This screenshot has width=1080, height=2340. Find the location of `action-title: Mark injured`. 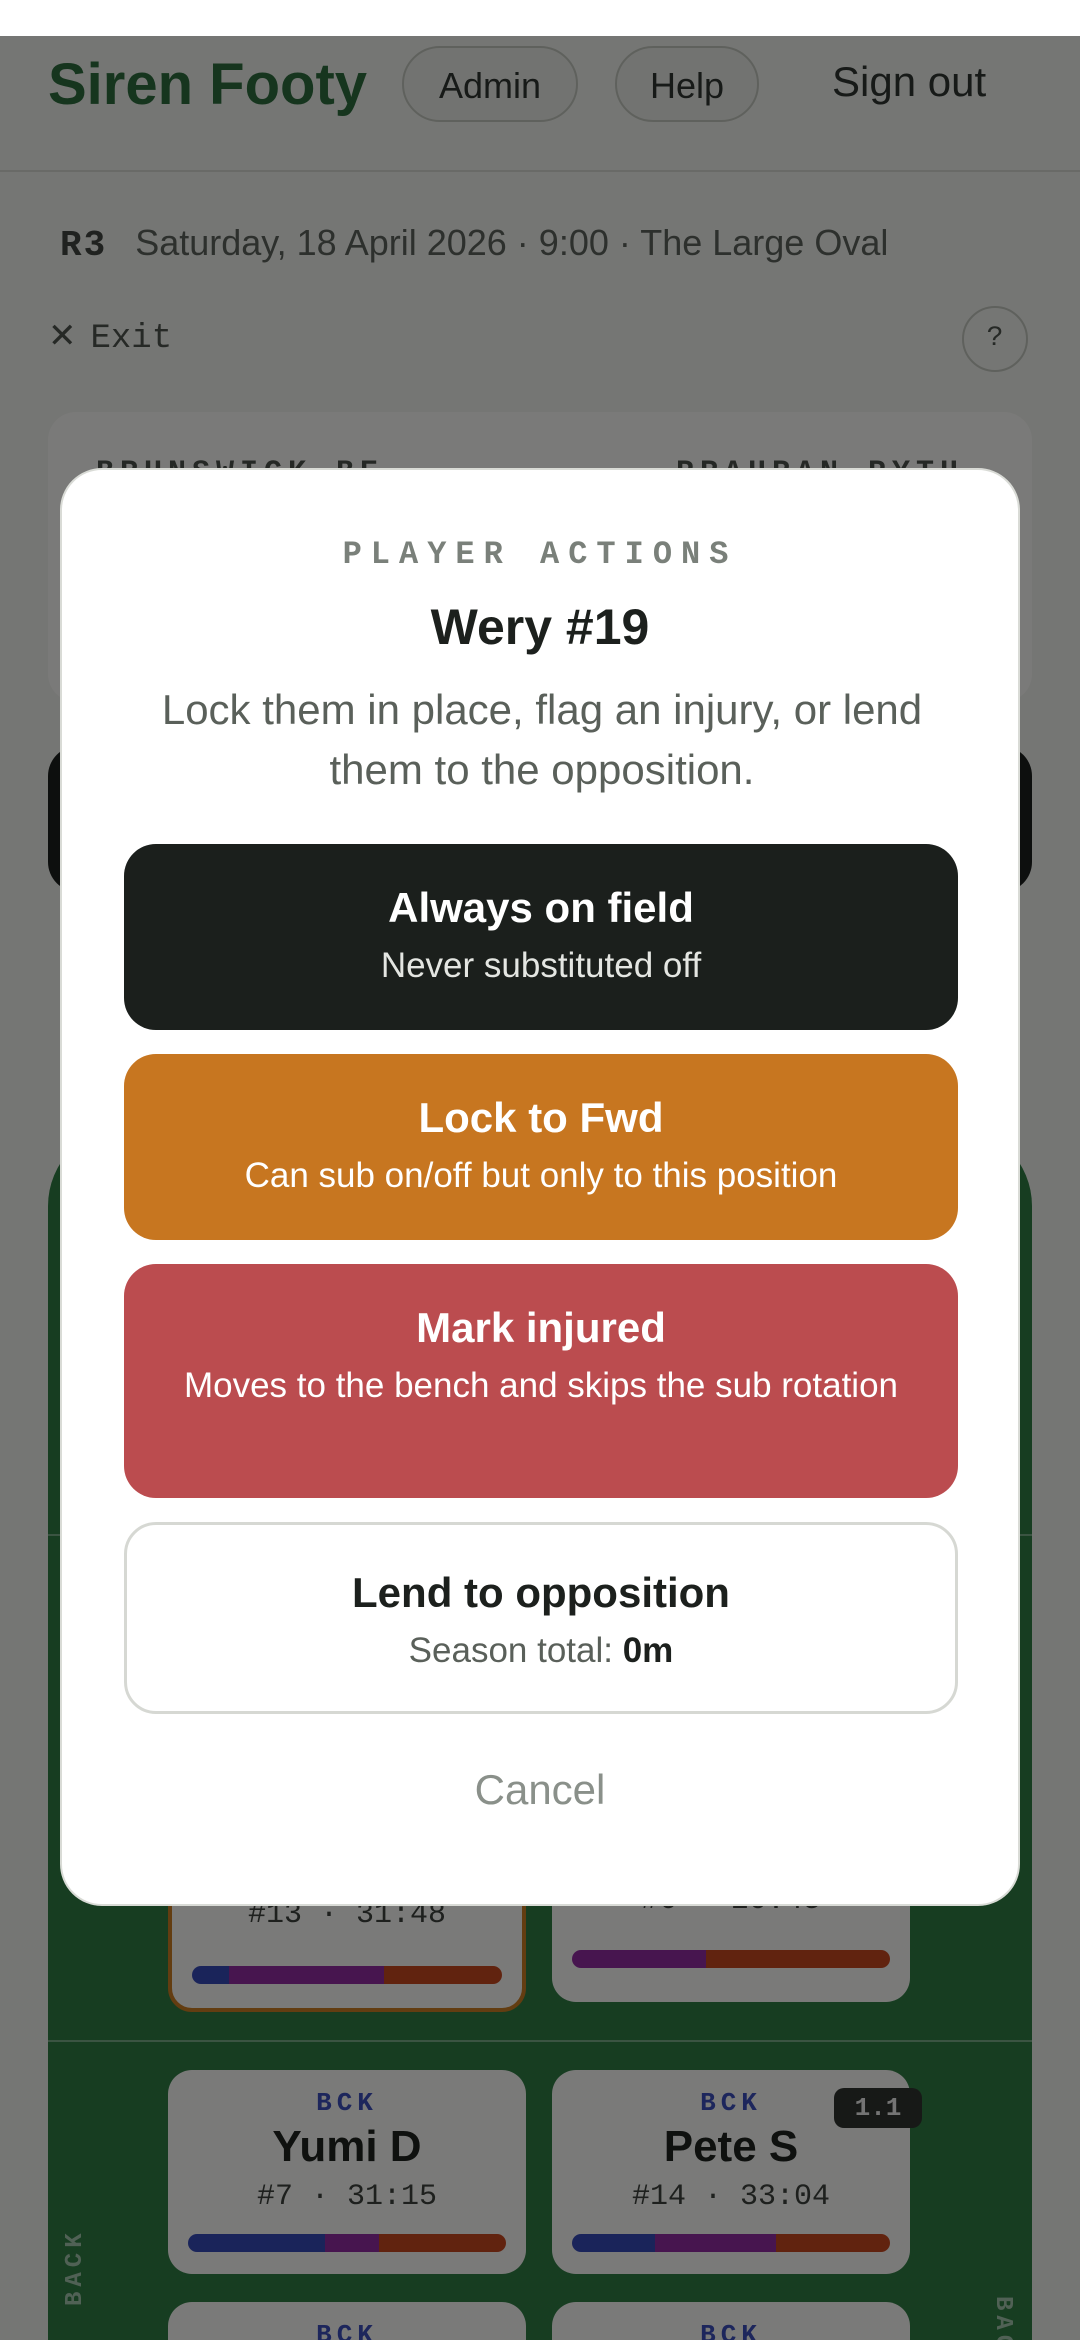

action-title: Mark injured is located at coordinates (541, 1327).